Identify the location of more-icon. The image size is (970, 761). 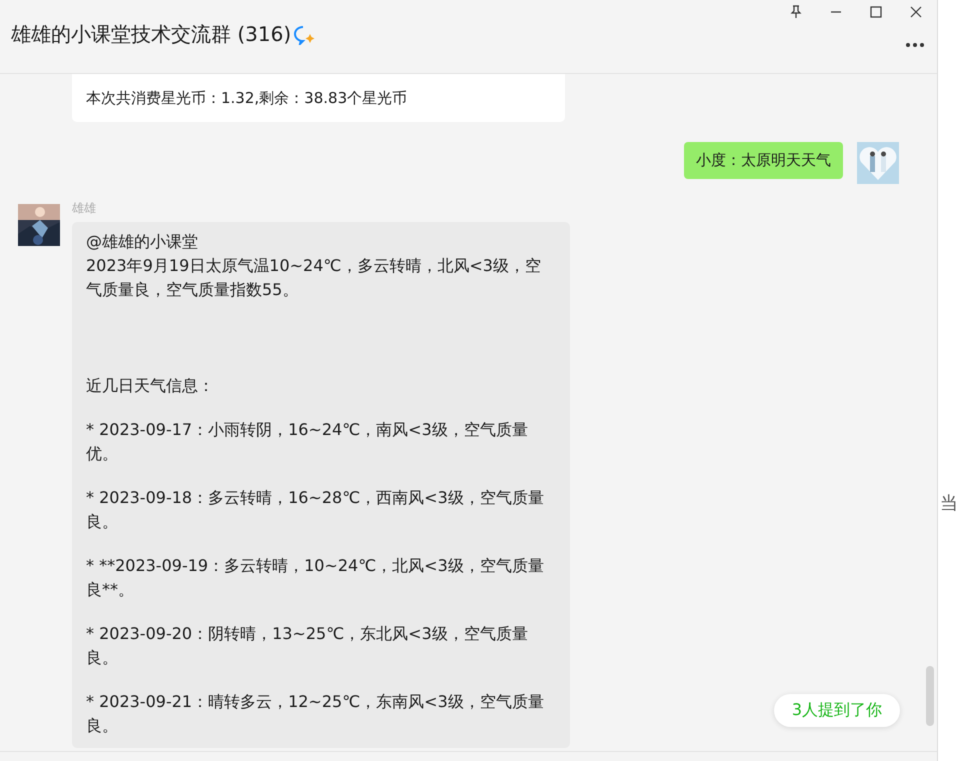
(915, 45).